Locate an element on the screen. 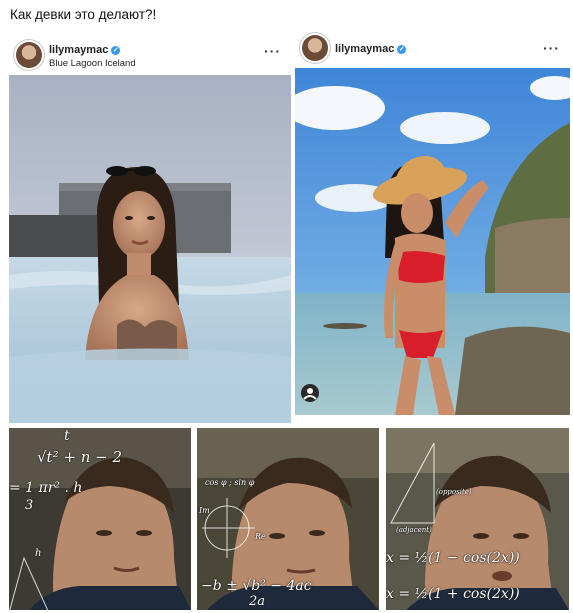 The image size is (573, 613). formula-text: x = ½(1 + cos(2x)) is located at coordinates (453, 594).